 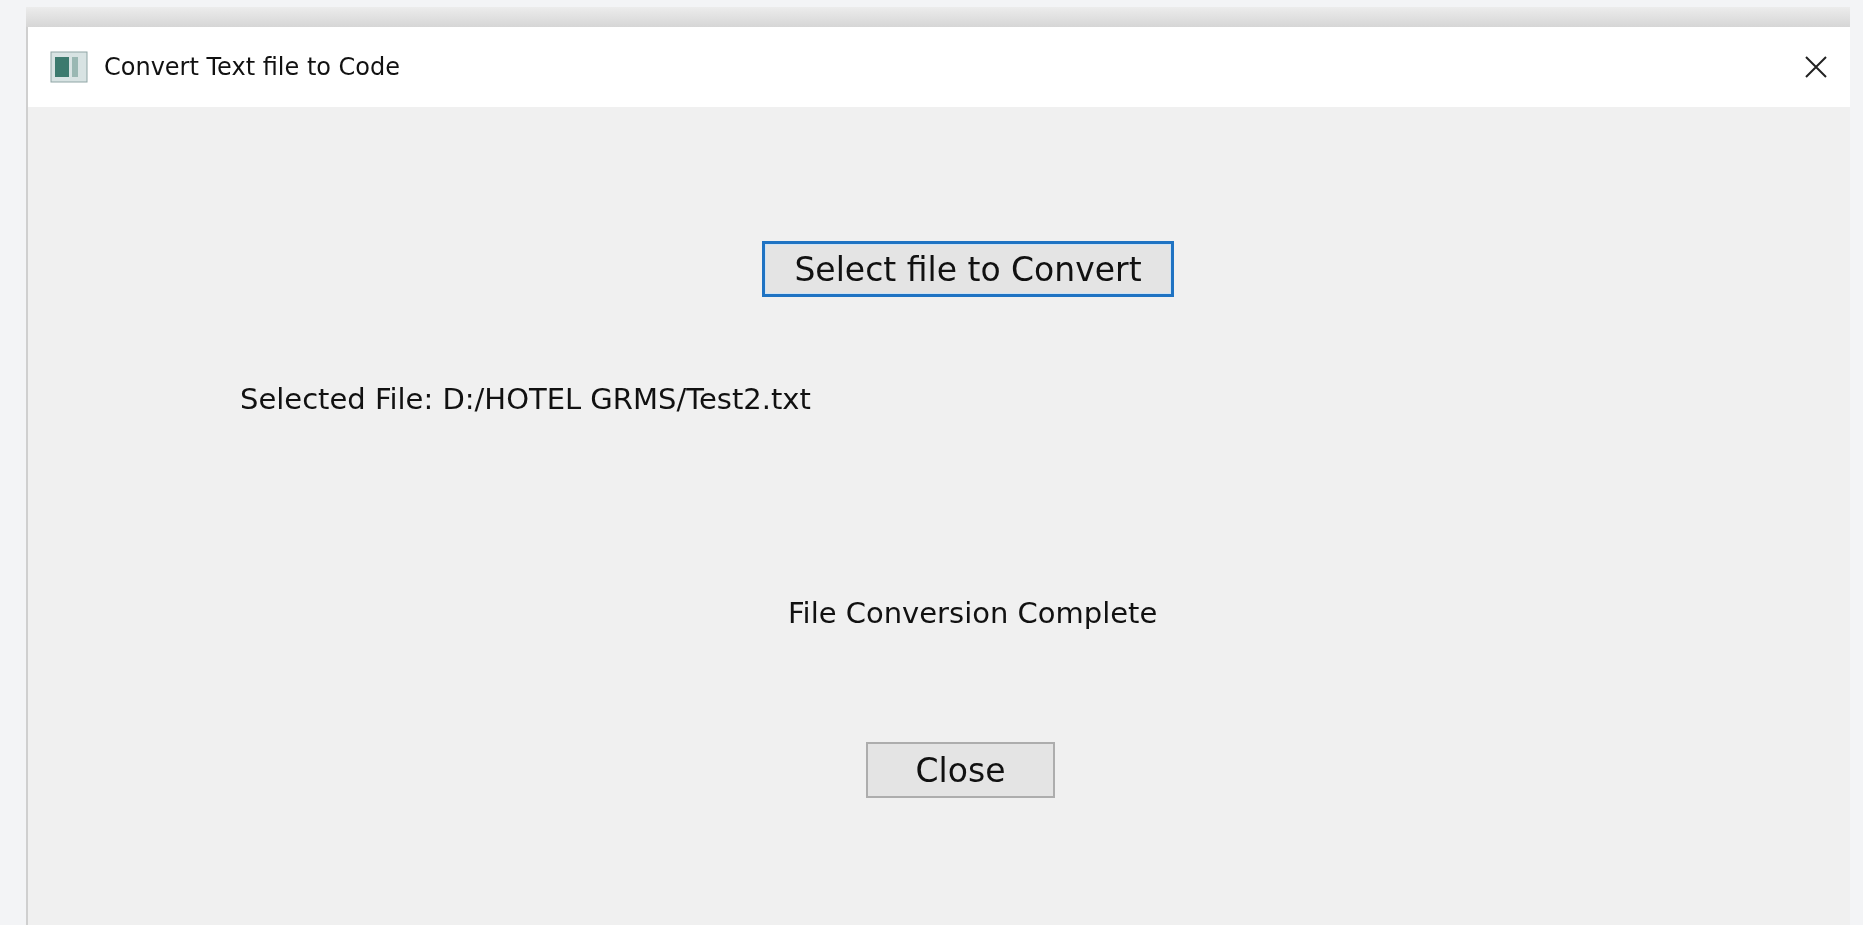 What do you see at coordinates (1816, 67) in the screenshot?
I see `close-icon` at bounding box center [1816, 67].